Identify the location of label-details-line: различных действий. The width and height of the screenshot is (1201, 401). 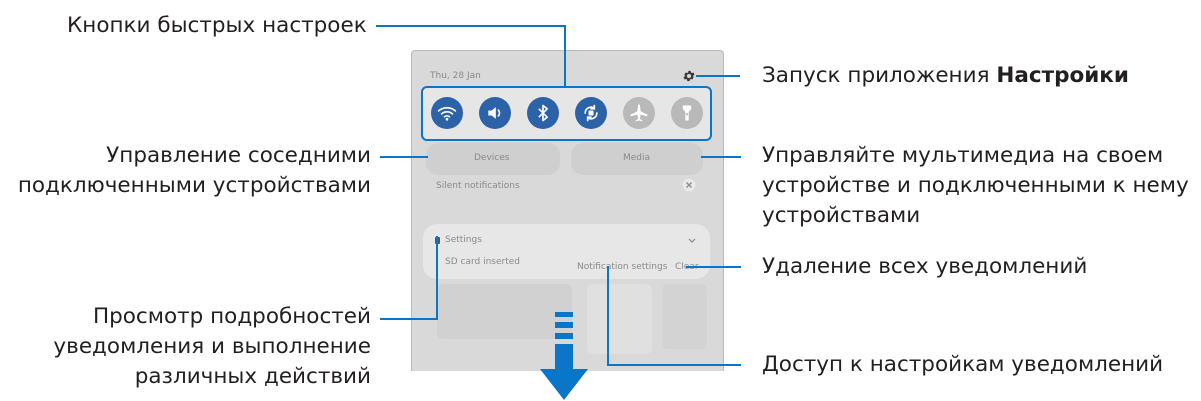
(252, 376).